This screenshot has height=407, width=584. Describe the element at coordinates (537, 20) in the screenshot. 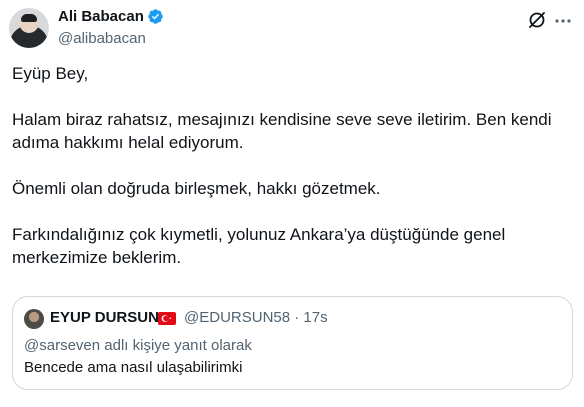

I see `grok-icon` at that location.